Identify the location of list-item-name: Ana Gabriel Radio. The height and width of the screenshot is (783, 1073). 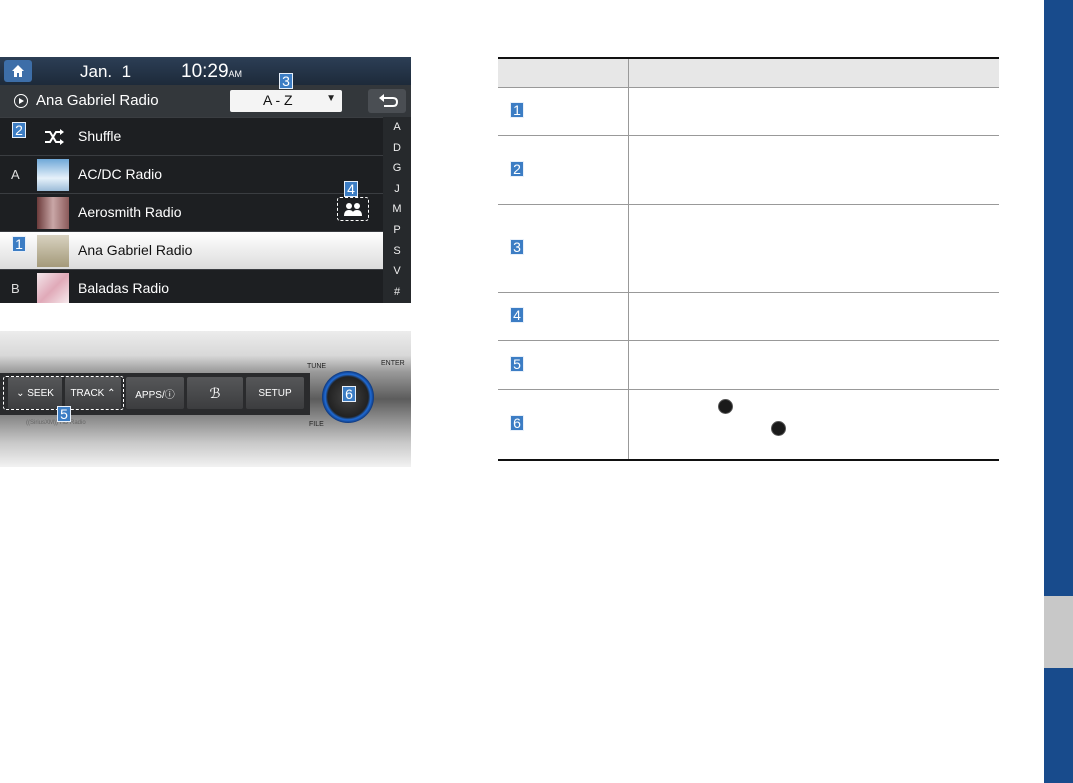
(135, 250).